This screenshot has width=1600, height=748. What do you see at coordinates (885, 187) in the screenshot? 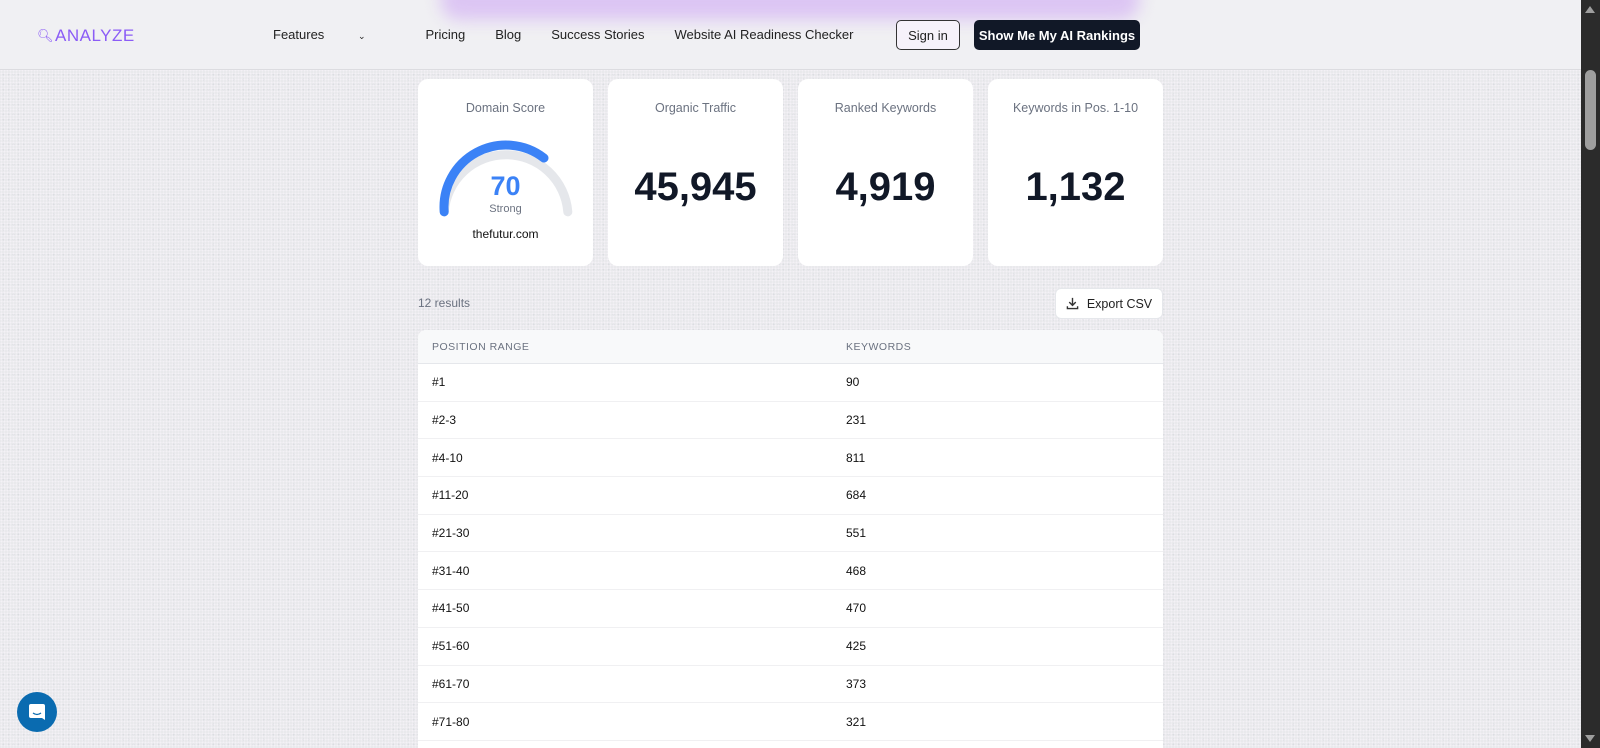
I see `card-value: 4,919` at bounding box center [885, 187].